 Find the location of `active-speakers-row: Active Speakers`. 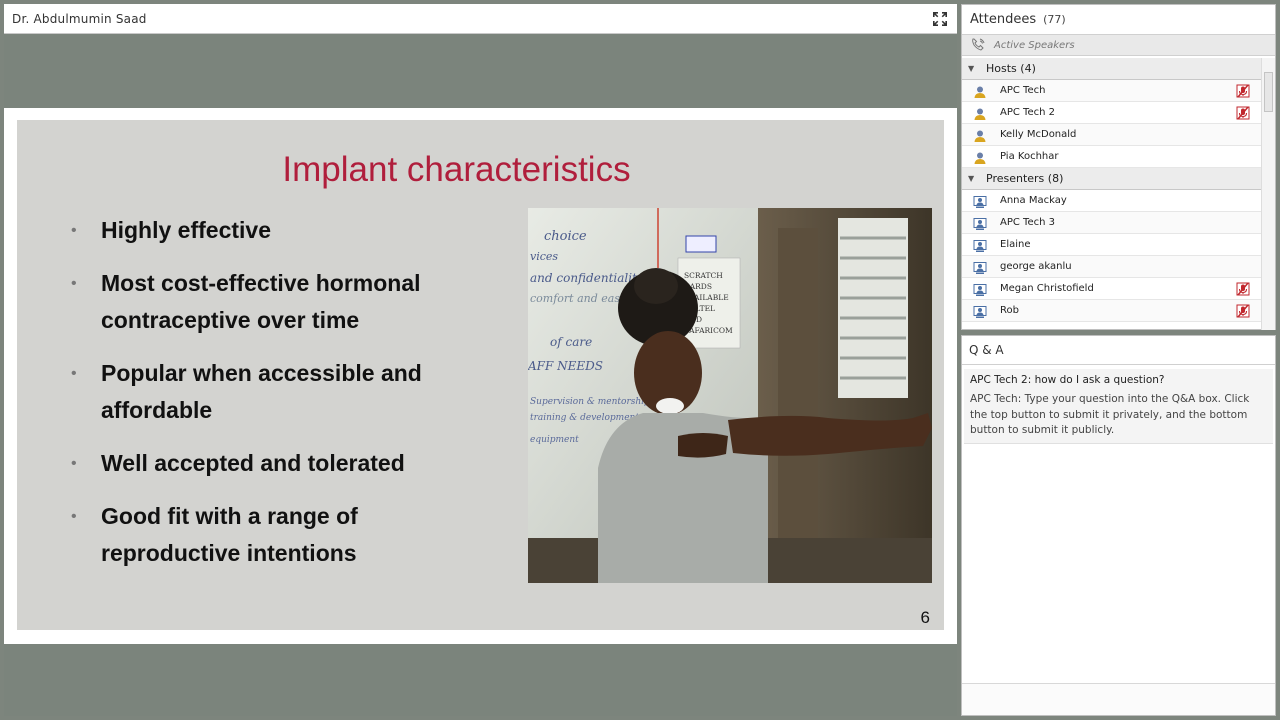

active-speakers-row: Active Speakers is located at coordinates (1118, 45).